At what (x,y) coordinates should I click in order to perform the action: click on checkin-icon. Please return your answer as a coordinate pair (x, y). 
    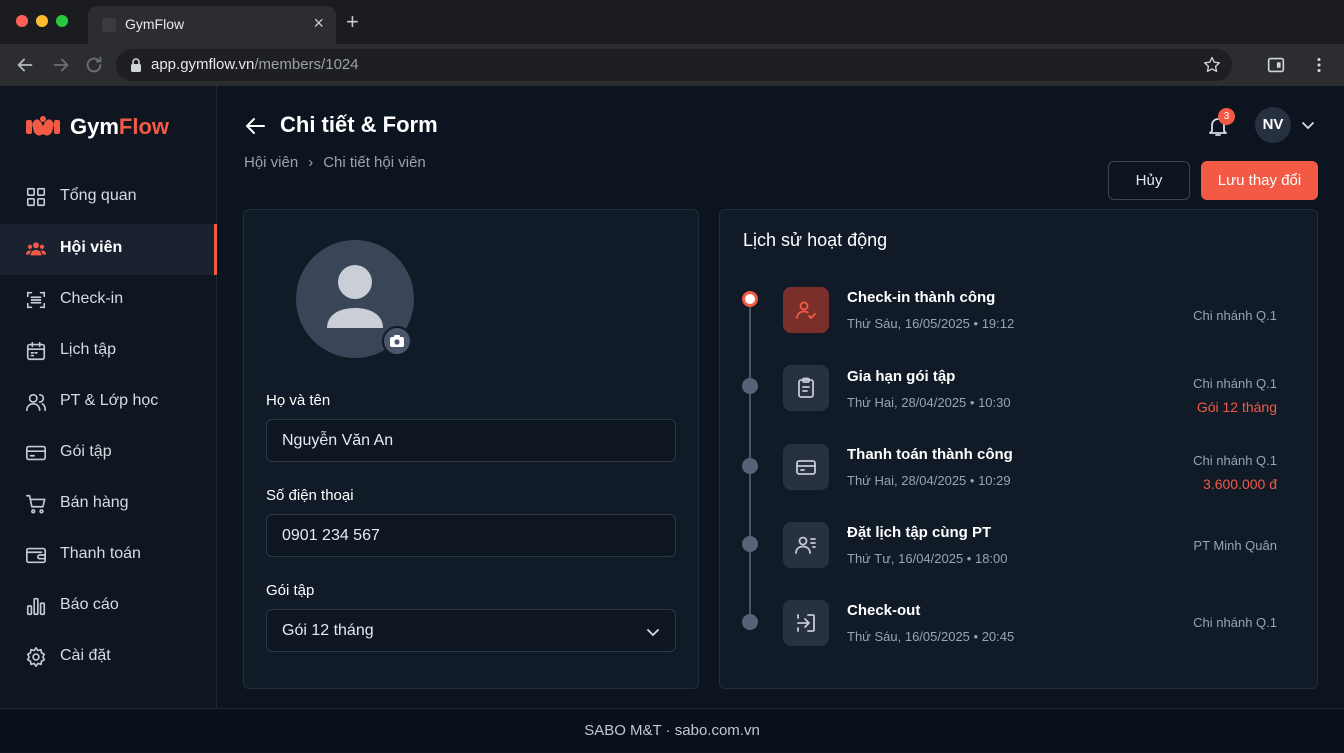
    Looking at the image, I should click on (806, 310).